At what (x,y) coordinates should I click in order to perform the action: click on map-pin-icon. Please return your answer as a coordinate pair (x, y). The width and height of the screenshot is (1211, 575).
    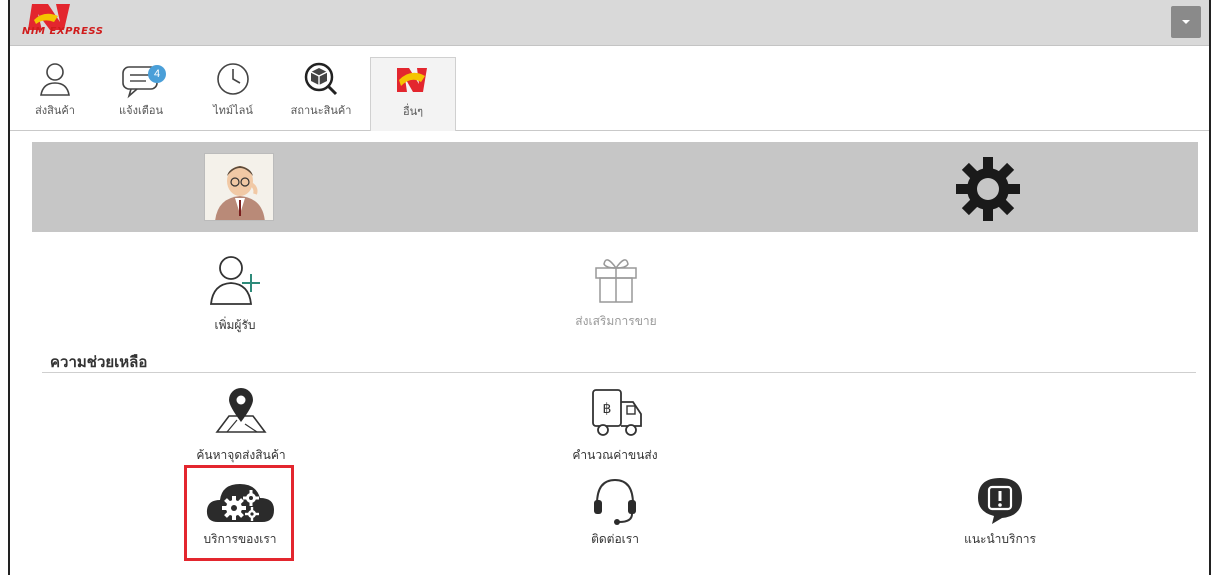
    Looking at the image, I should click on (241, 410).